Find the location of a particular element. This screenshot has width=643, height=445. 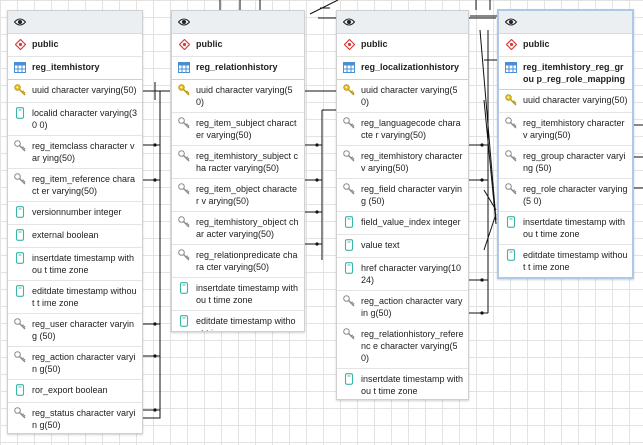

column-label: reg_group character varying (50) is located at coordinates (574, 162).